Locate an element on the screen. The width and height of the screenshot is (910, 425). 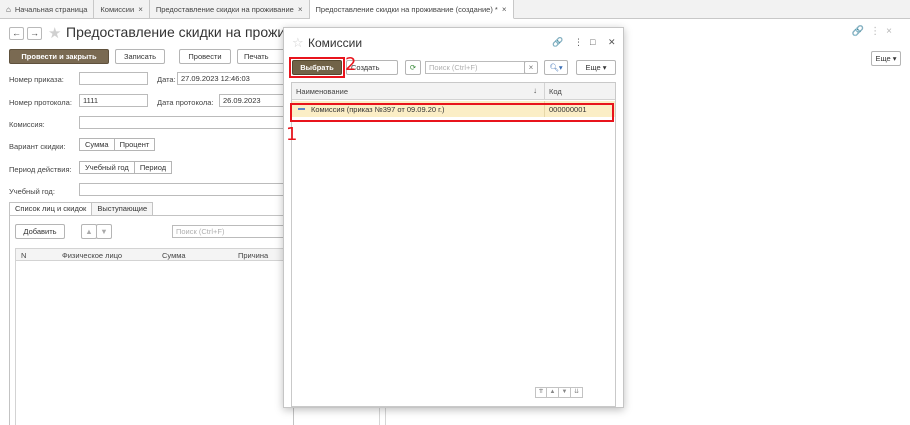
table-header: Наименование ↓ Код is located at coordinates (453, 91).